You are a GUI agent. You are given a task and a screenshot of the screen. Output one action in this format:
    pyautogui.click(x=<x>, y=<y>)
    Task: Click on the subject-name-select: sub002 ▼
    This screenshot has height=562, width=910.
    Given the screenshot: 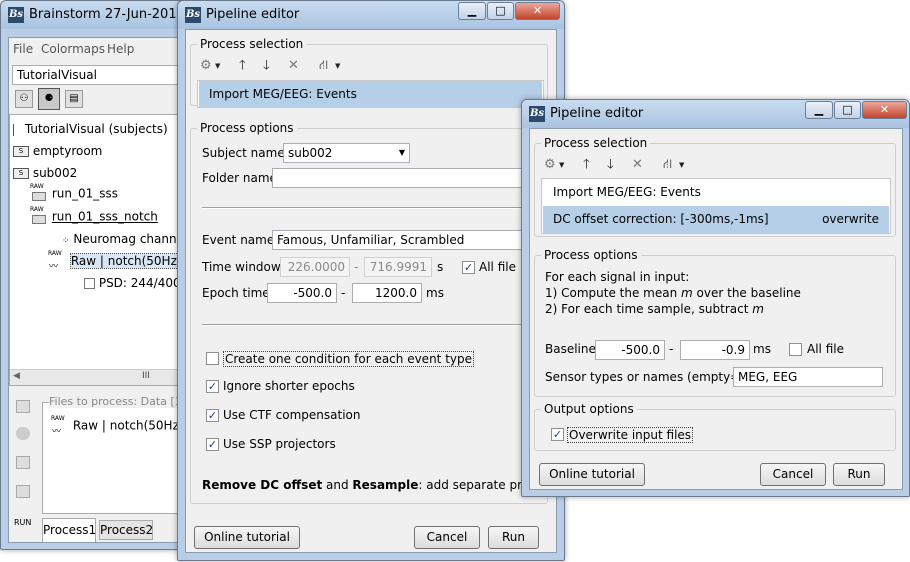 What is the action you would take?
    pyautogui.click(x=346, y=153)
    